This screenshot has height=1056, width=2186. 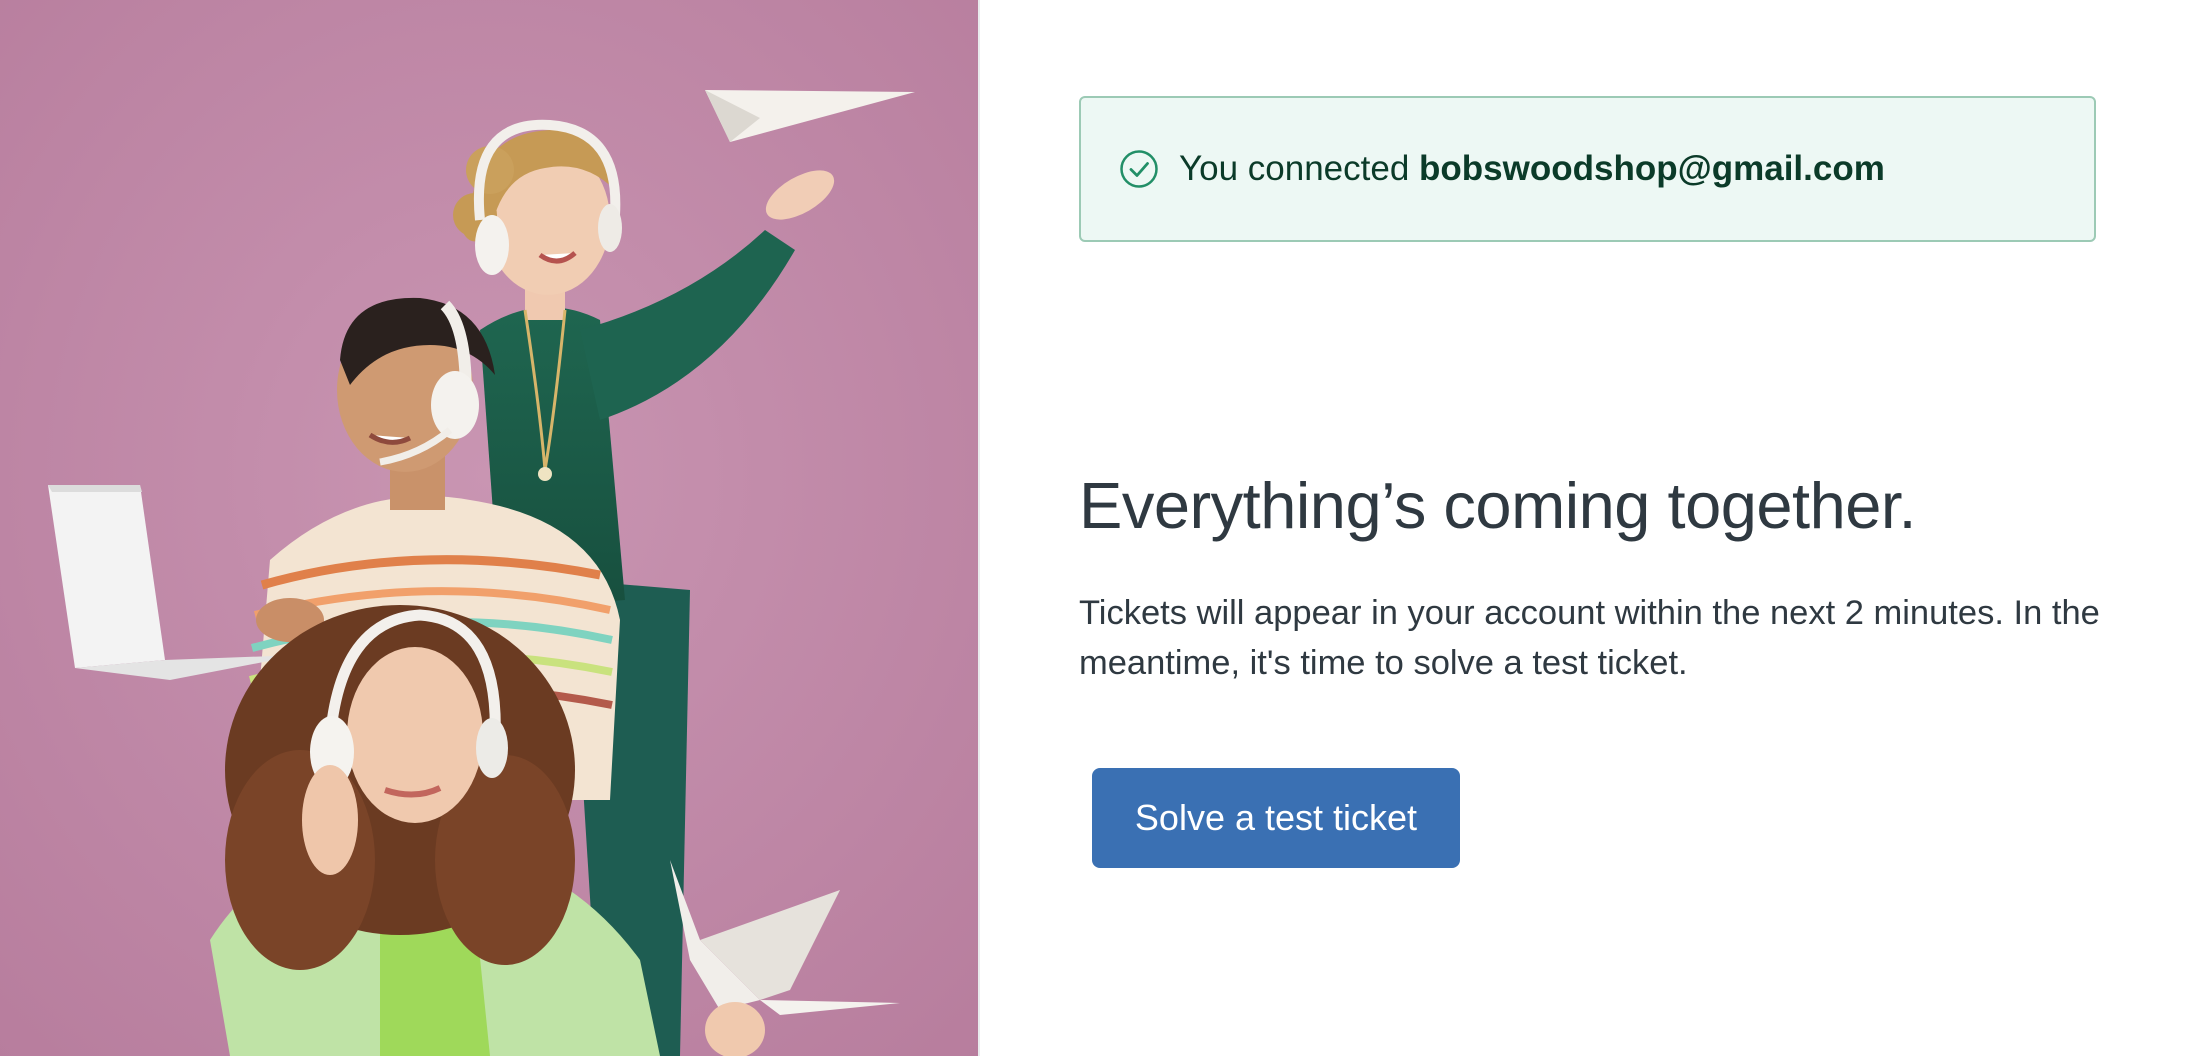 What do you see at coordinates (1139, 169) in the screenshot?
I see `check-circle-icon` at bounding box center [1139, 169].